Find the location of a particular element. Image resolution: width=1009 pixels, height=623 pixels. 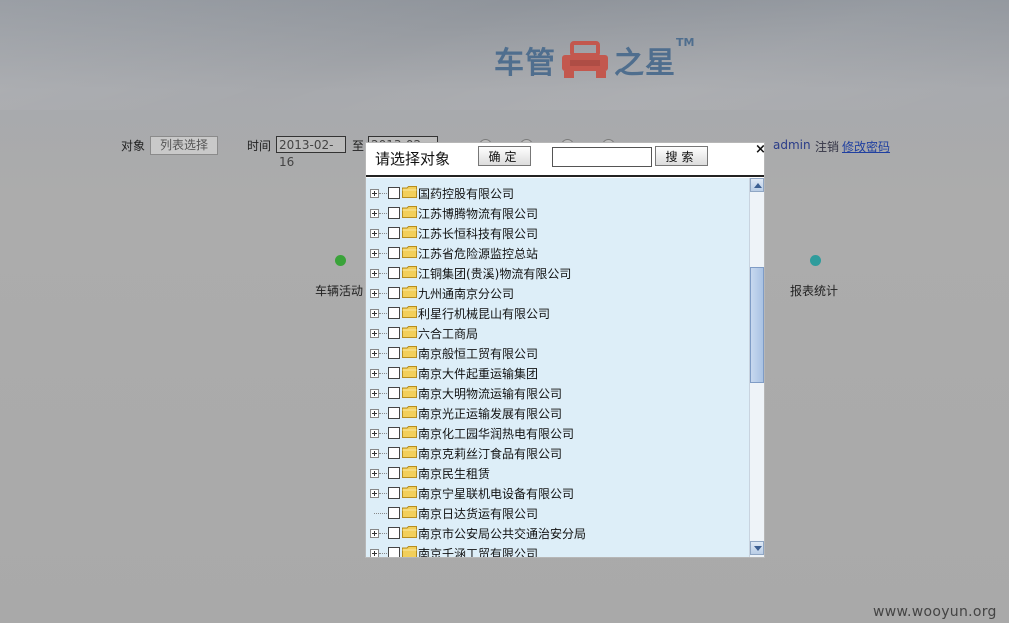

tree-item-label: 利星行机械昆山有限公司 is located at coordinates (484, 313).